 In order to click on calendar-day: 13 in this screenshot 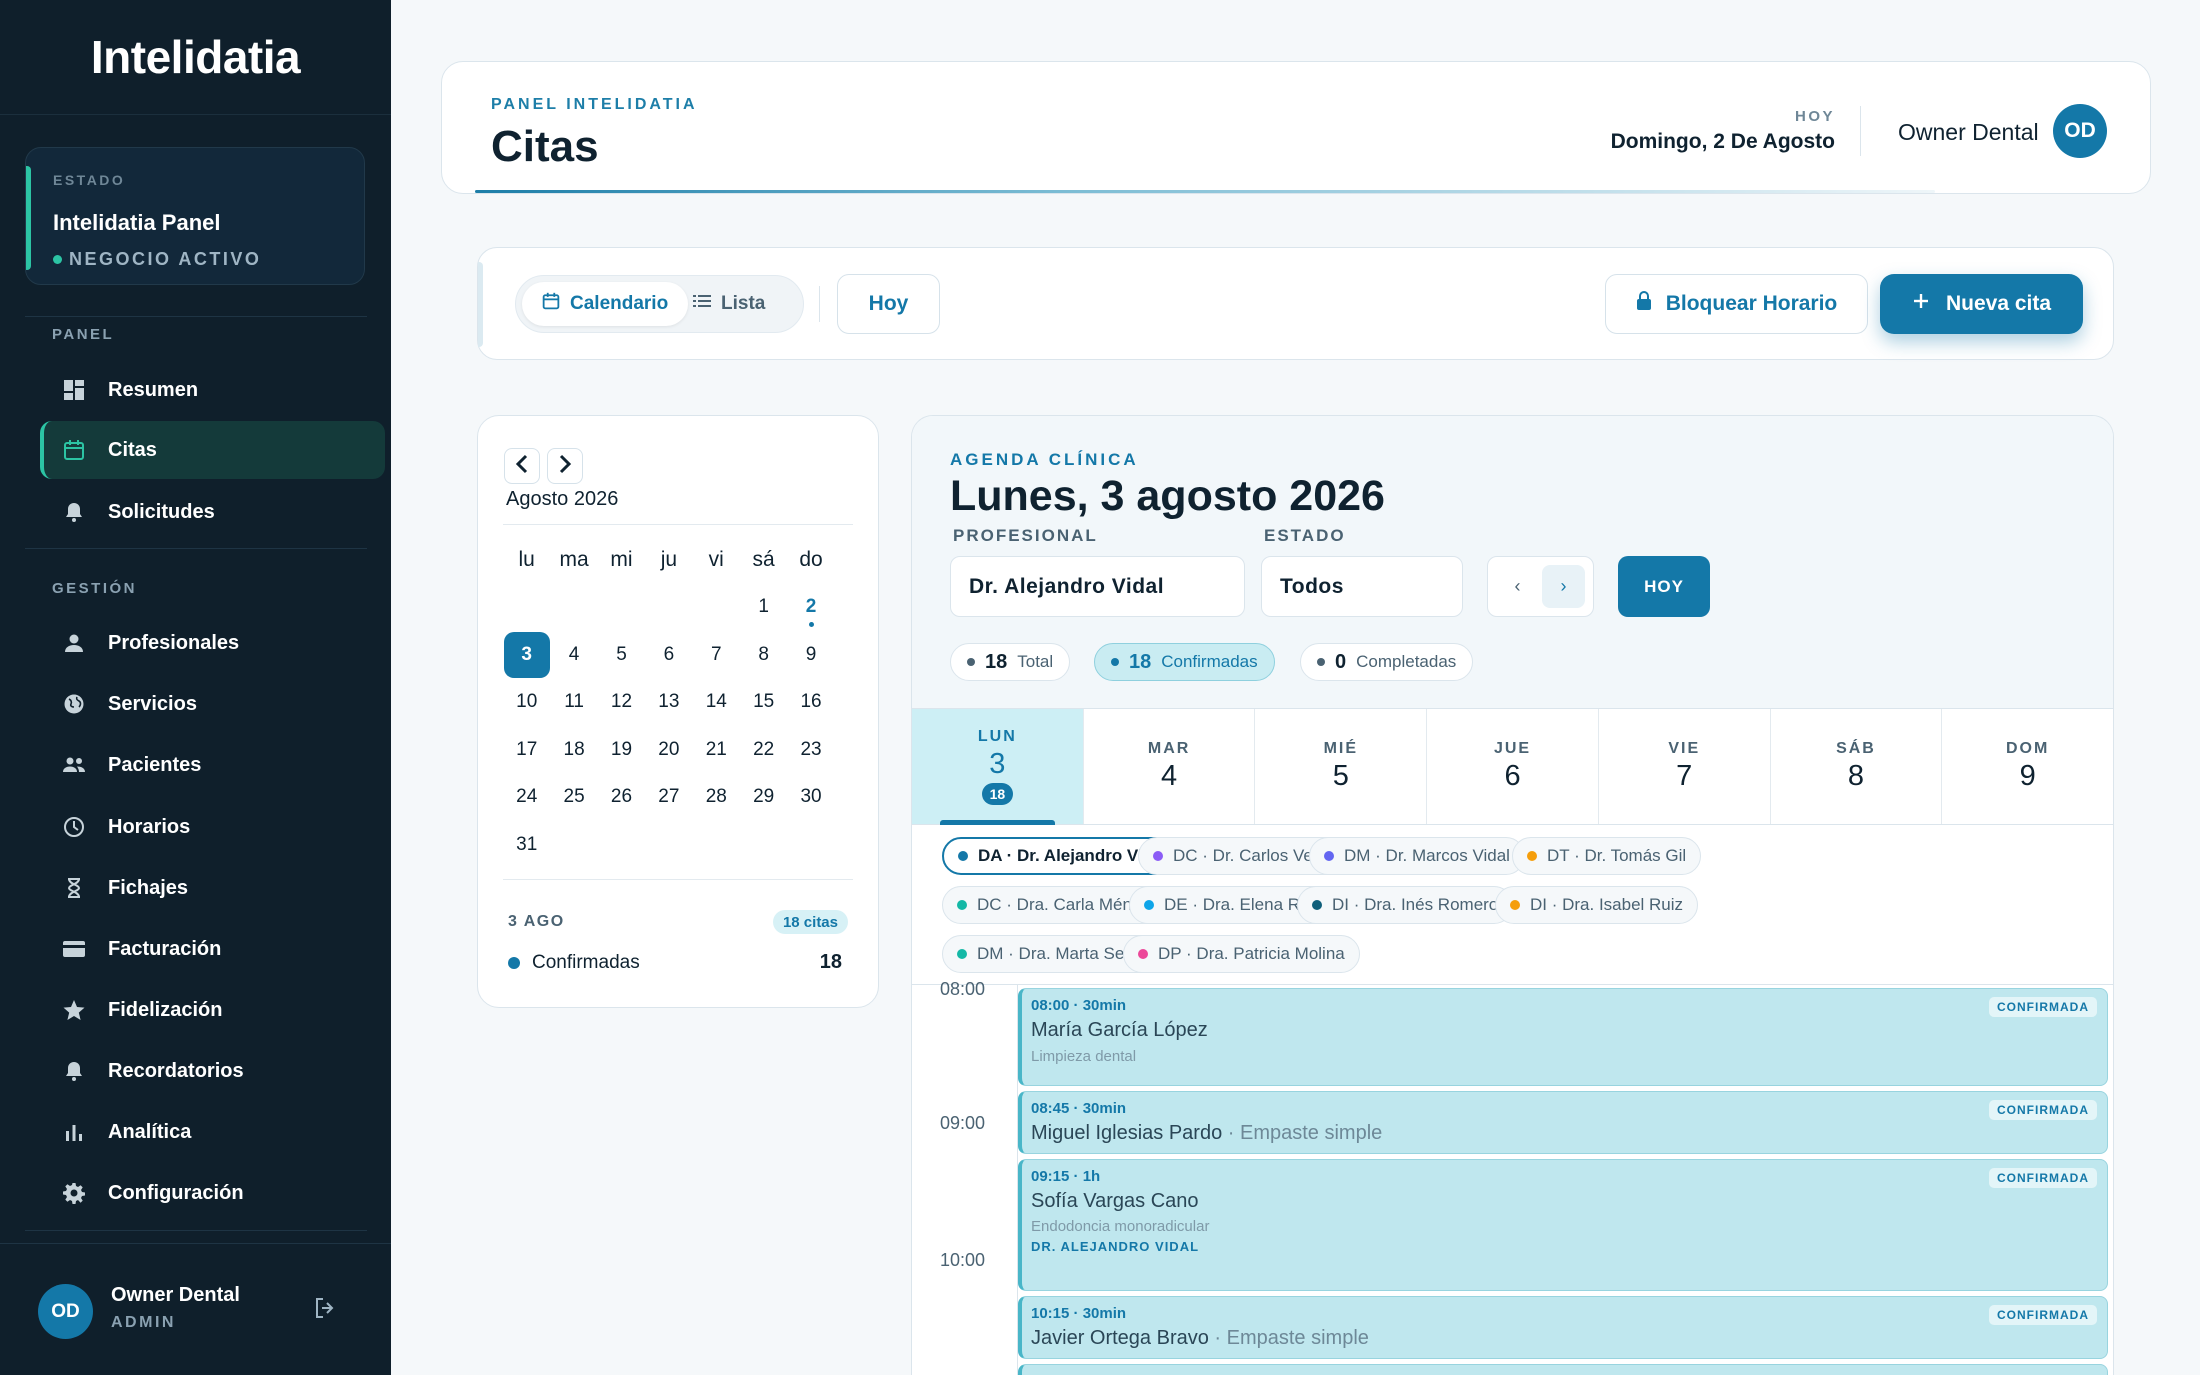, I will do `click(668, 702)`.